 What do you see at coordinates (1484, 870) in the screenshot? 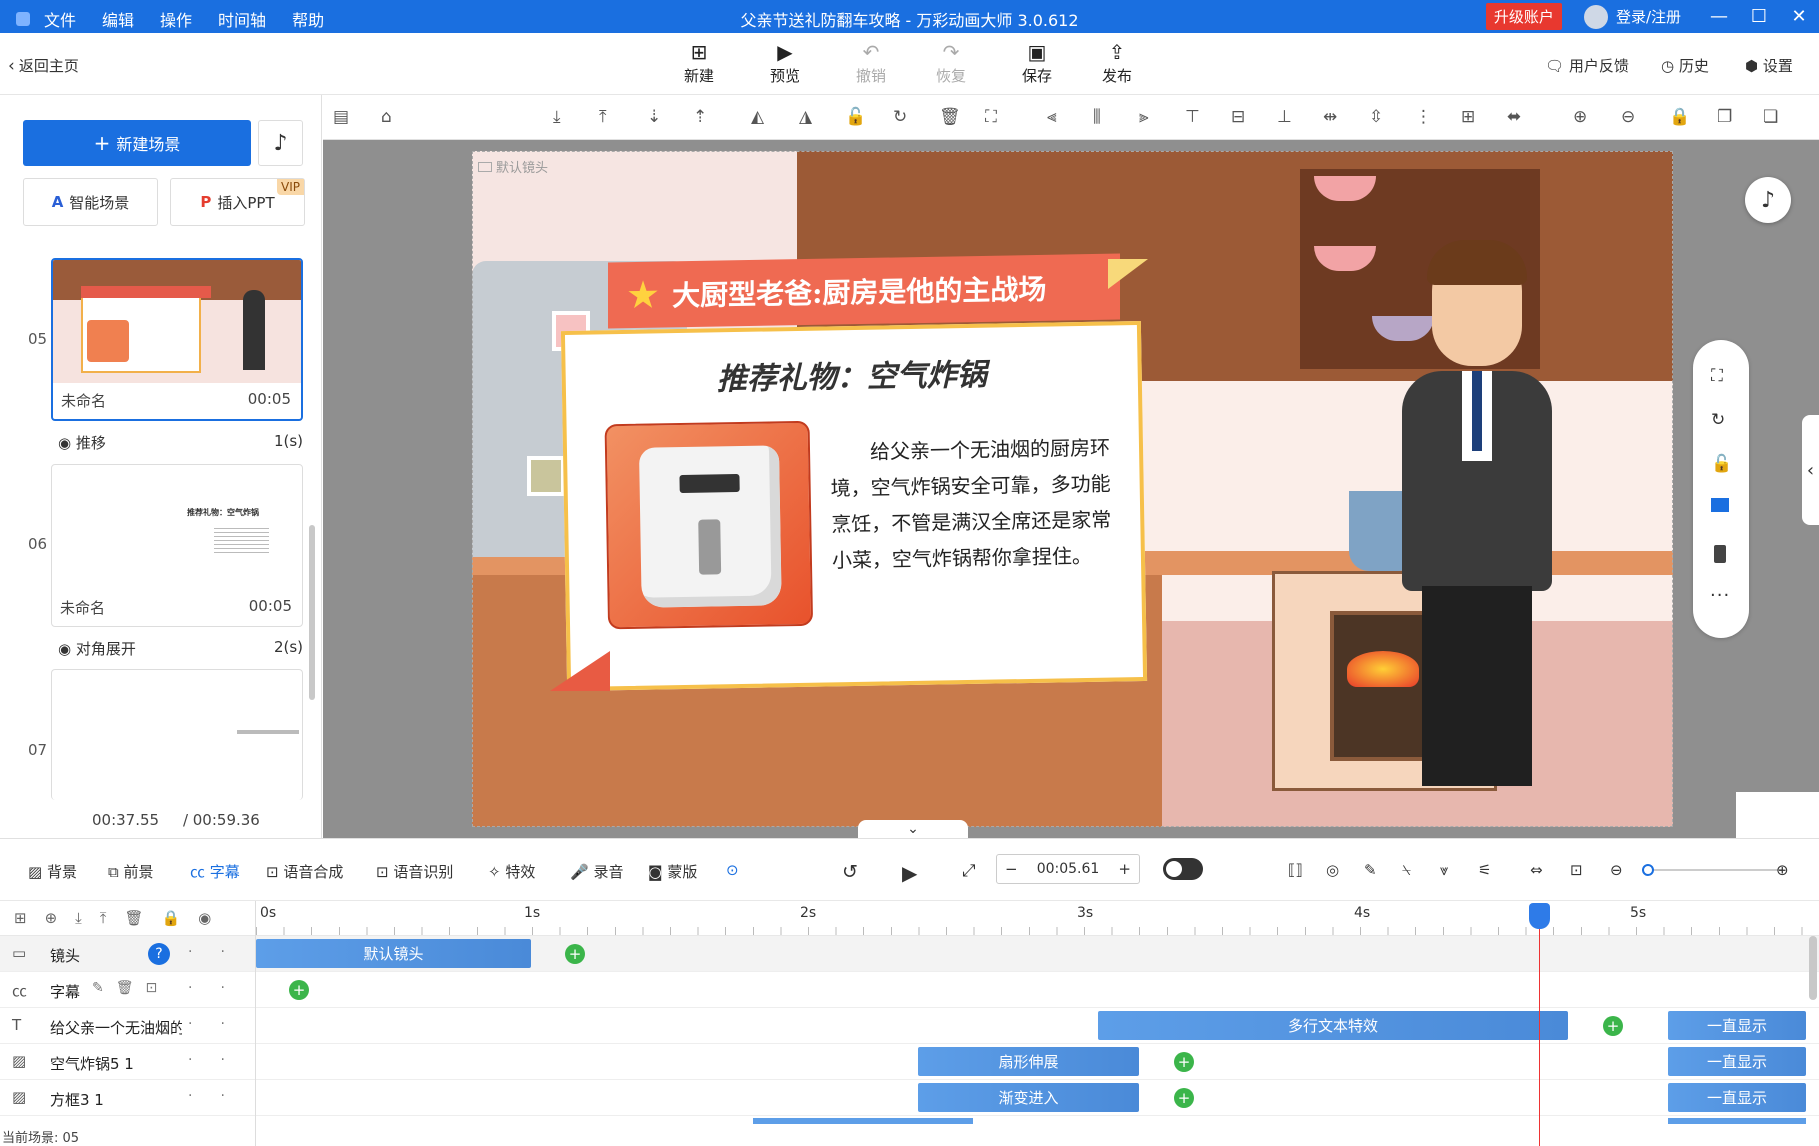
I see `adjust-icon: ⚟` at bounding box center [1484, 870].